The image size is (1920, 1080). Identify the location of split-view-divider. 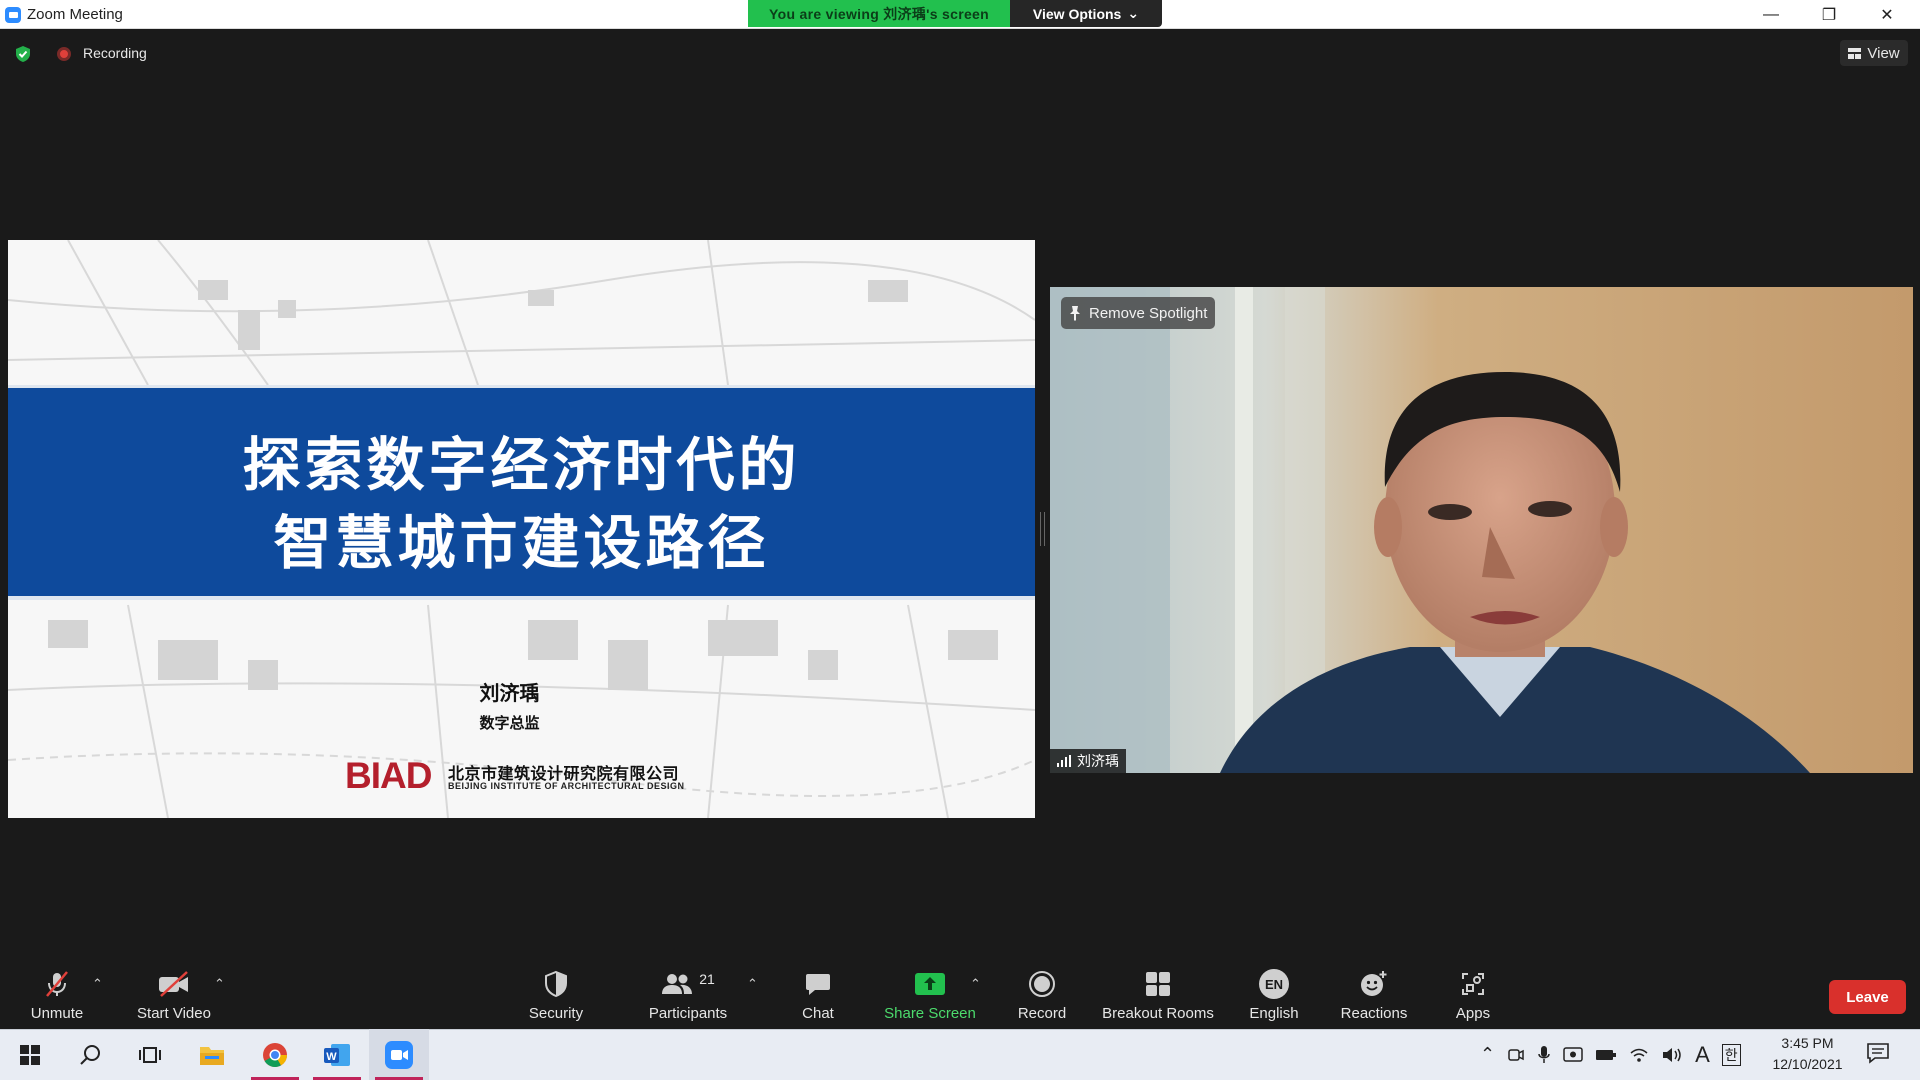
(1042, 529).